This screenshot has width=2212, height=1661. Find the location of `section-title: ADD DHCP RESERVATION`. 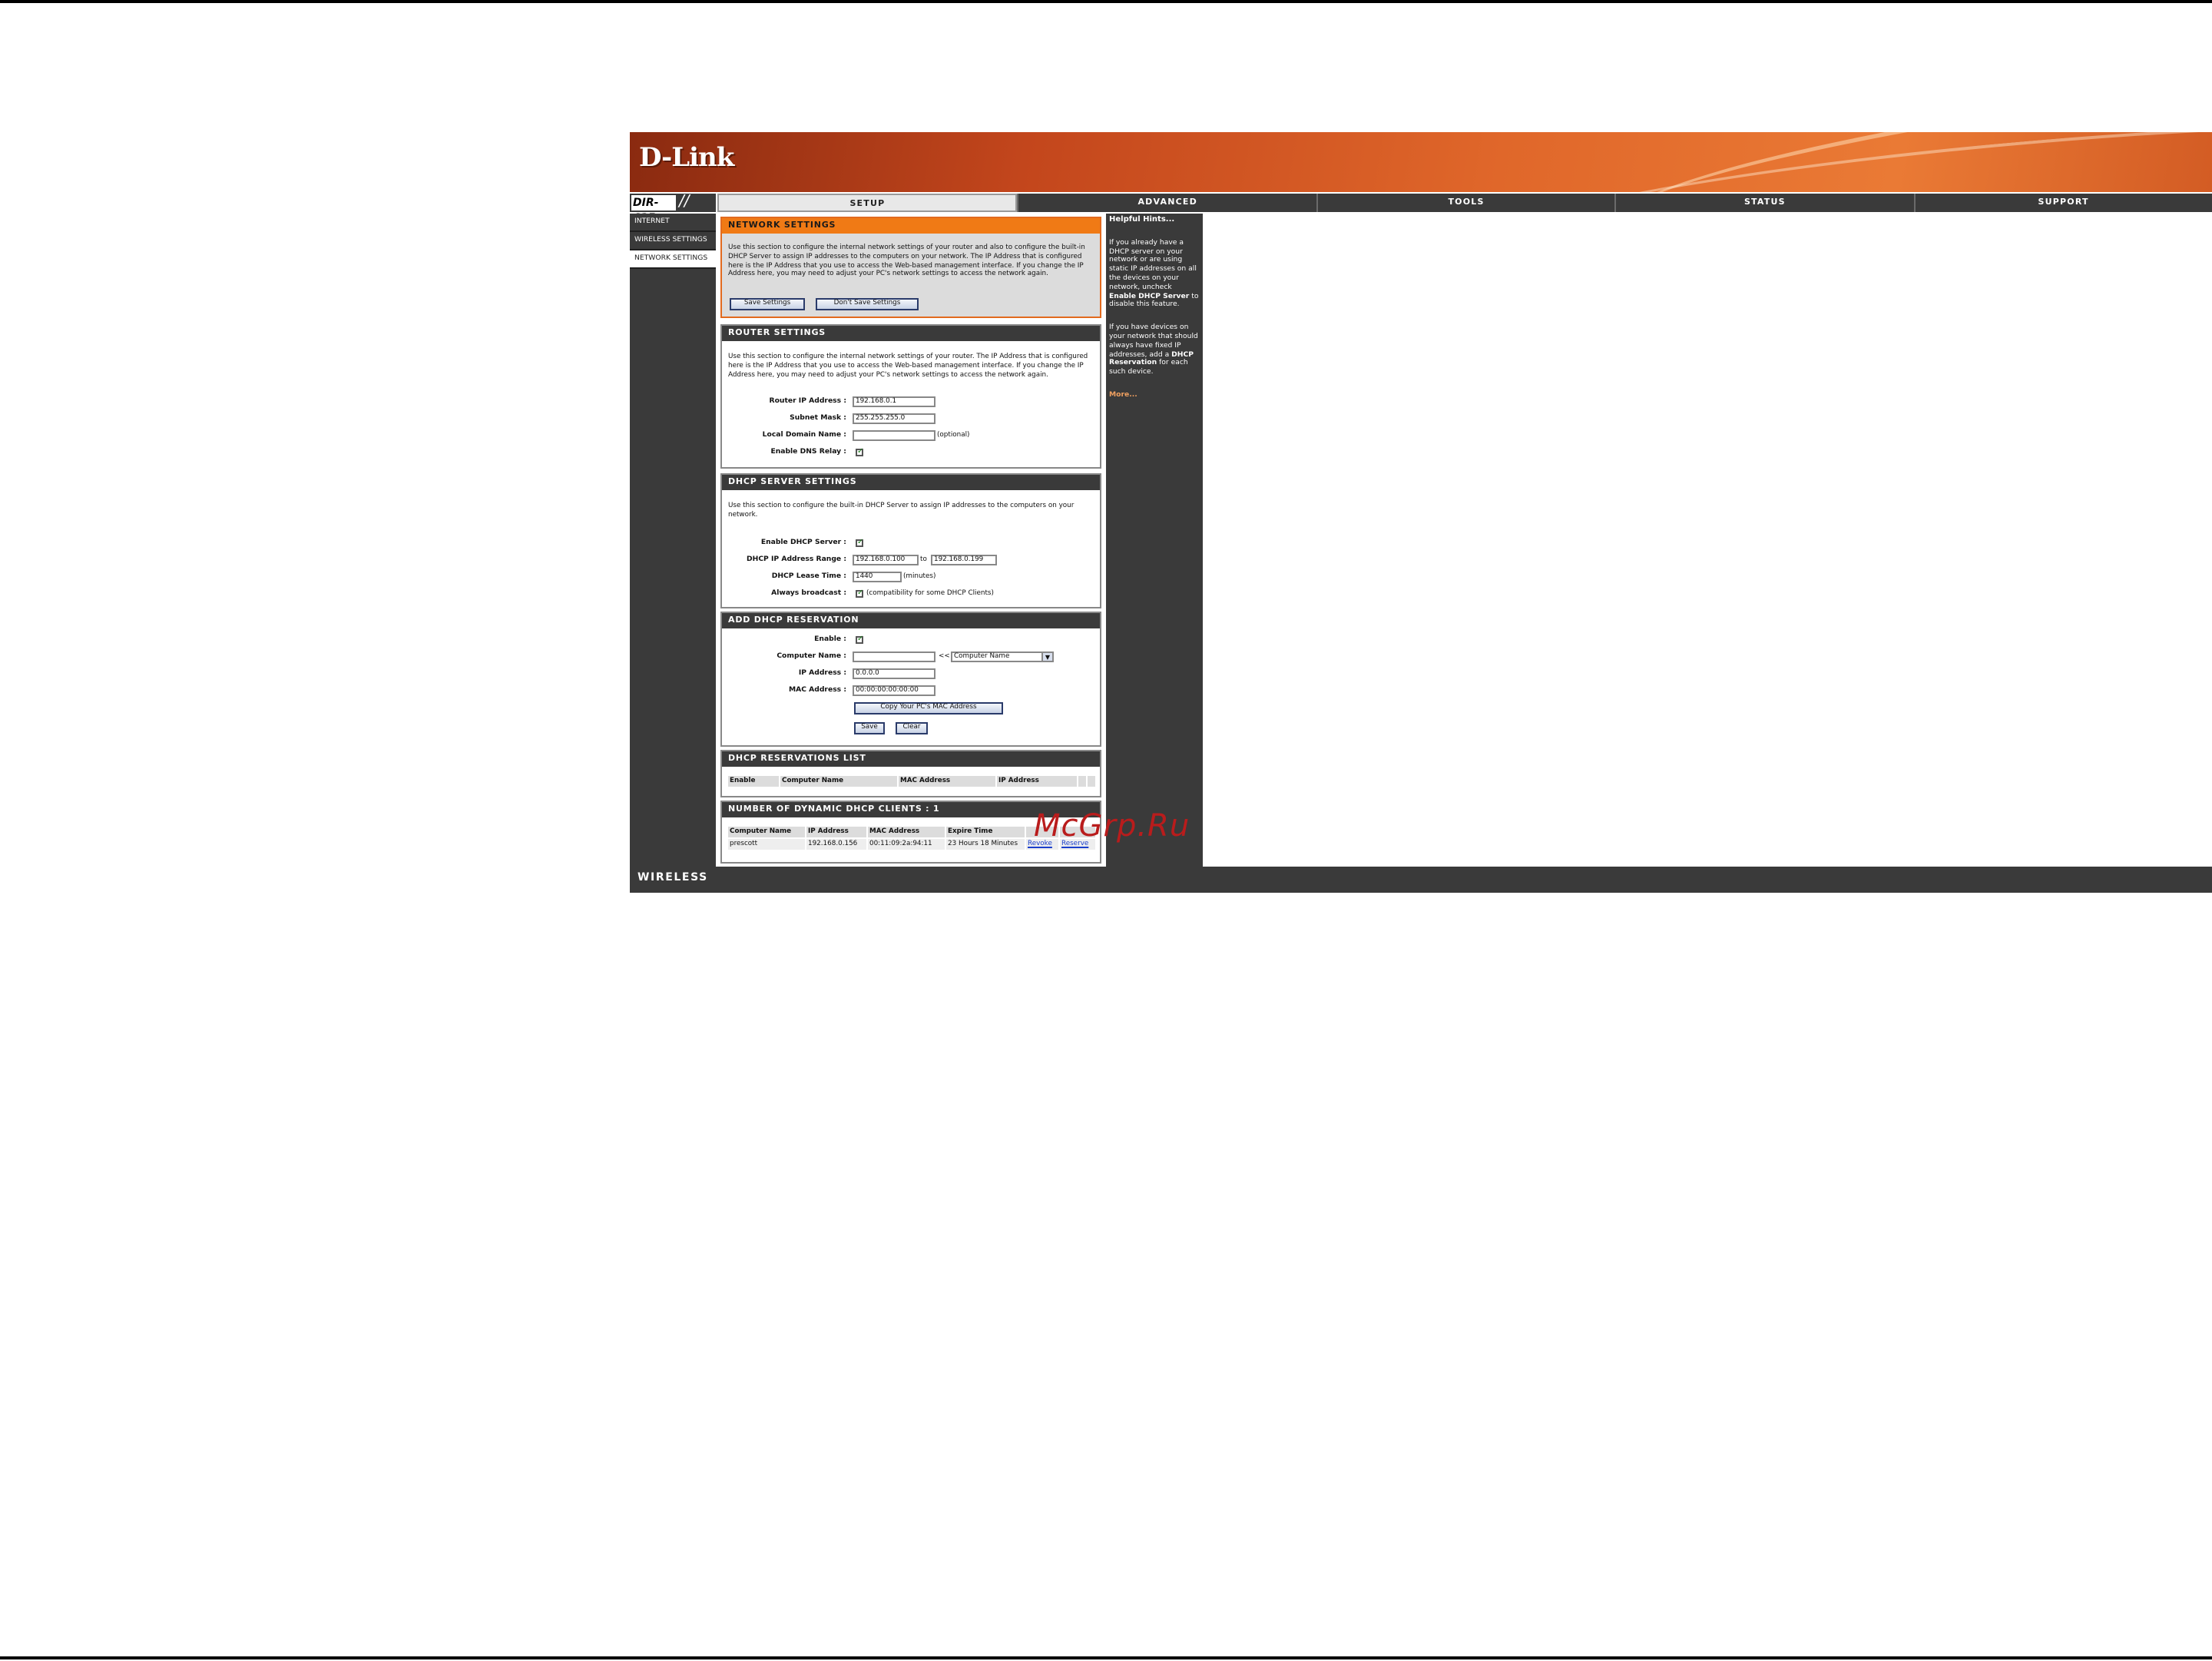

section-title: ADD DHCP RESERVATION is located at coordinates (911, 620).